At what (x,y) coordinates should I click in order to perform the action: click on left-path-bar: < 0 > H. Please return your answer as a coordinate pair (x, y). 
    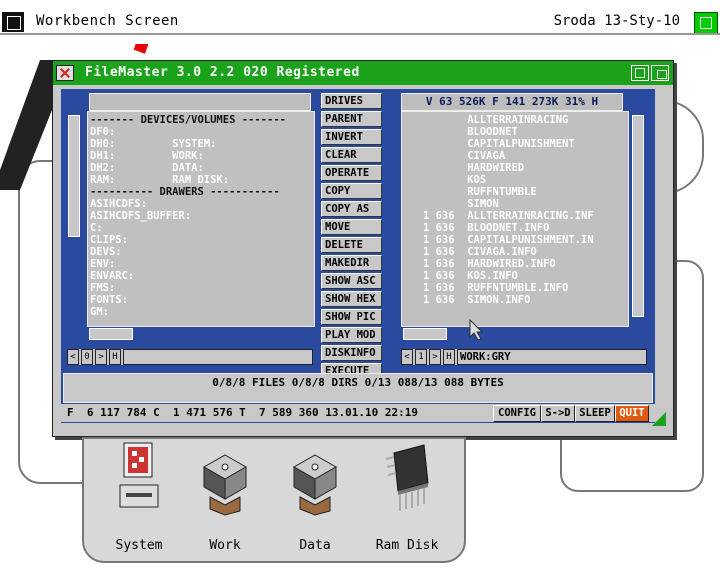
    Looking at the image, I should click on (190, 357).